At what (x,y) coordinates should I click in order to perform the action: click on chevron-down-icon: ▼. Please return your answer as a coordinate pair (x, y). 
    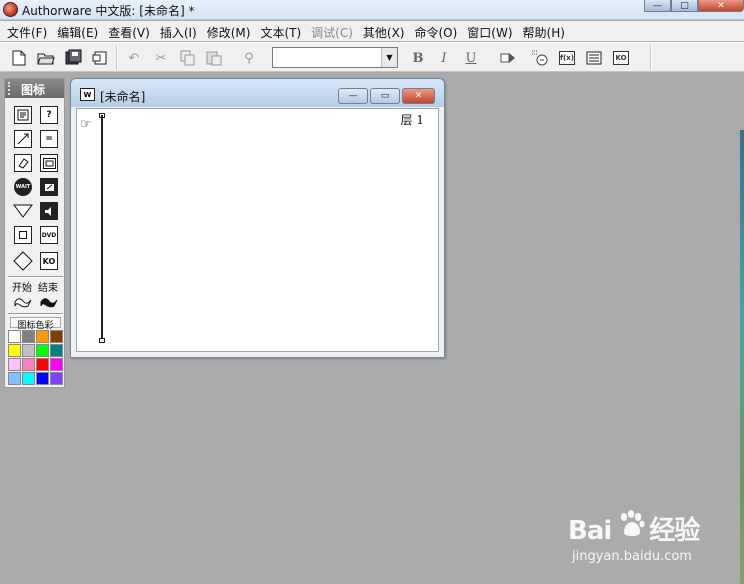
    Looking at the image, I should click on (389, 57).